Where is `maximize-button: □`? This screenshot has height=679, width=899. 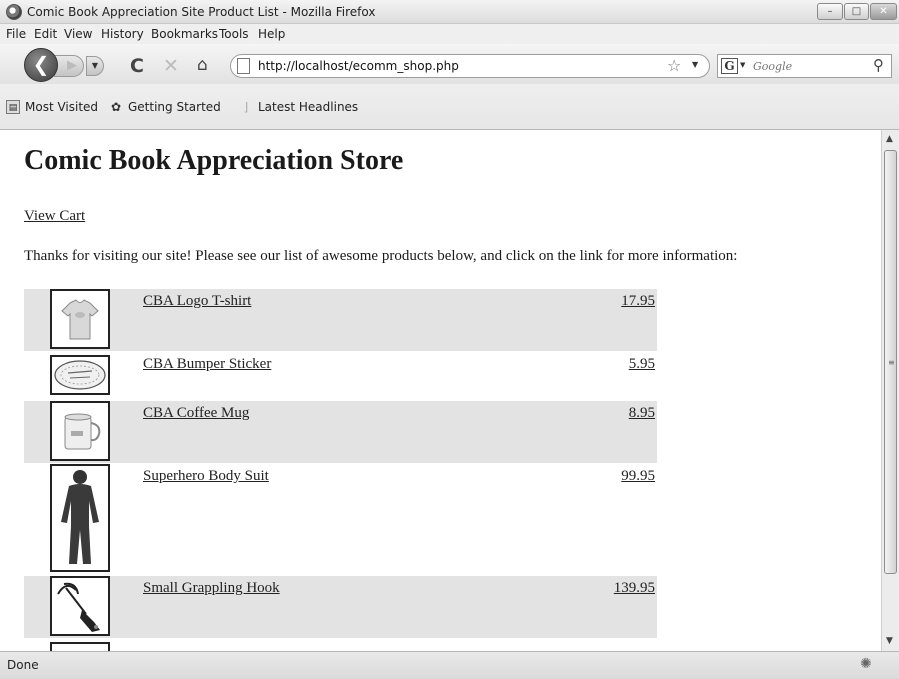 maximize-button: □ is located at coordinates (856, 11).